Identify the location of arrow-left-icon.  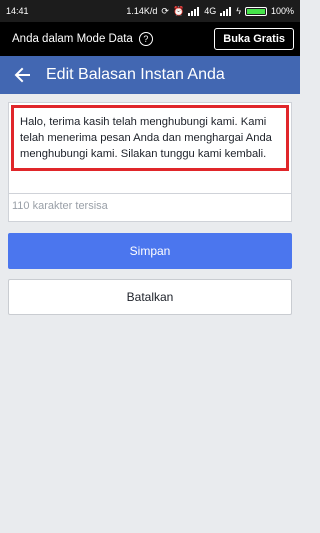
(22, 75).